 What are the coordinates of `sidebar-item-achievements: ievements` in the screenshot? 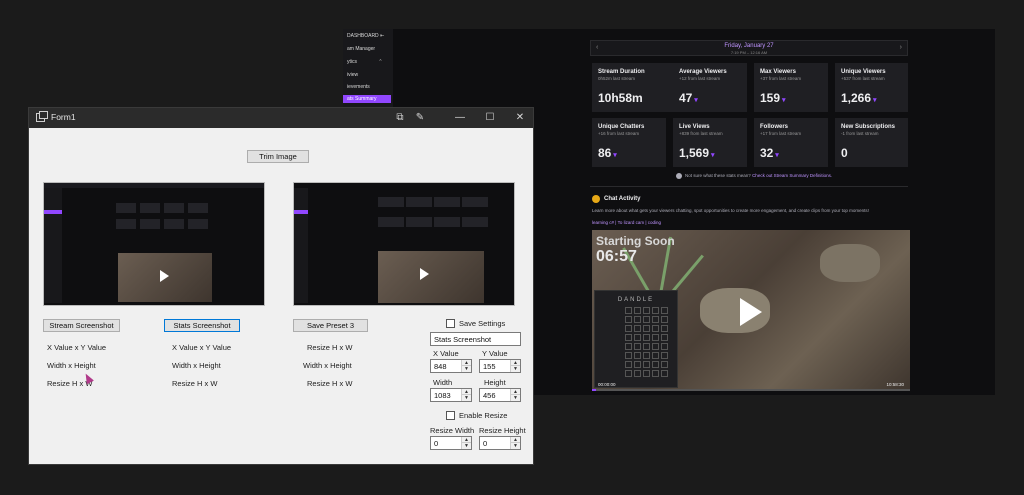 It's located at (358, 87).